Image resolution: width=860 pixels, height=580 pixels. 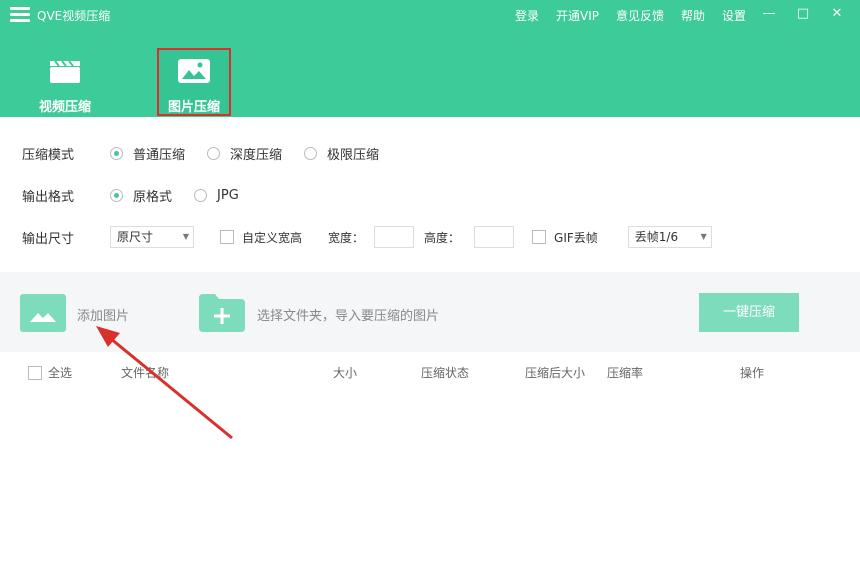 What do you see at coordinates (430, 15) in the screenshot?
I see `title-bar: QVE视频压缩 登录 开通VIP 意见反馈 帮助 设置 — □ ✕` at bounding box center [430, 15].